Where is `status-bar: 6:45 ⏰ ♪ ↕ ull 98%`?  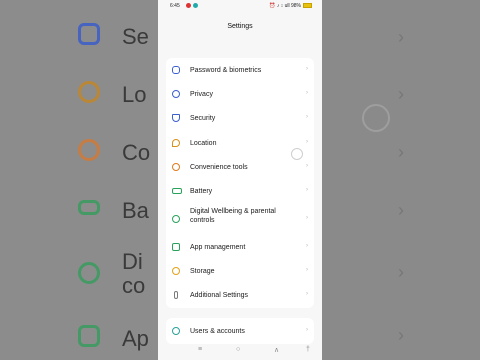
status-bar: 6:45 ⏰ ♪ ↕ ull 98% is located at coordinates (240, 6).